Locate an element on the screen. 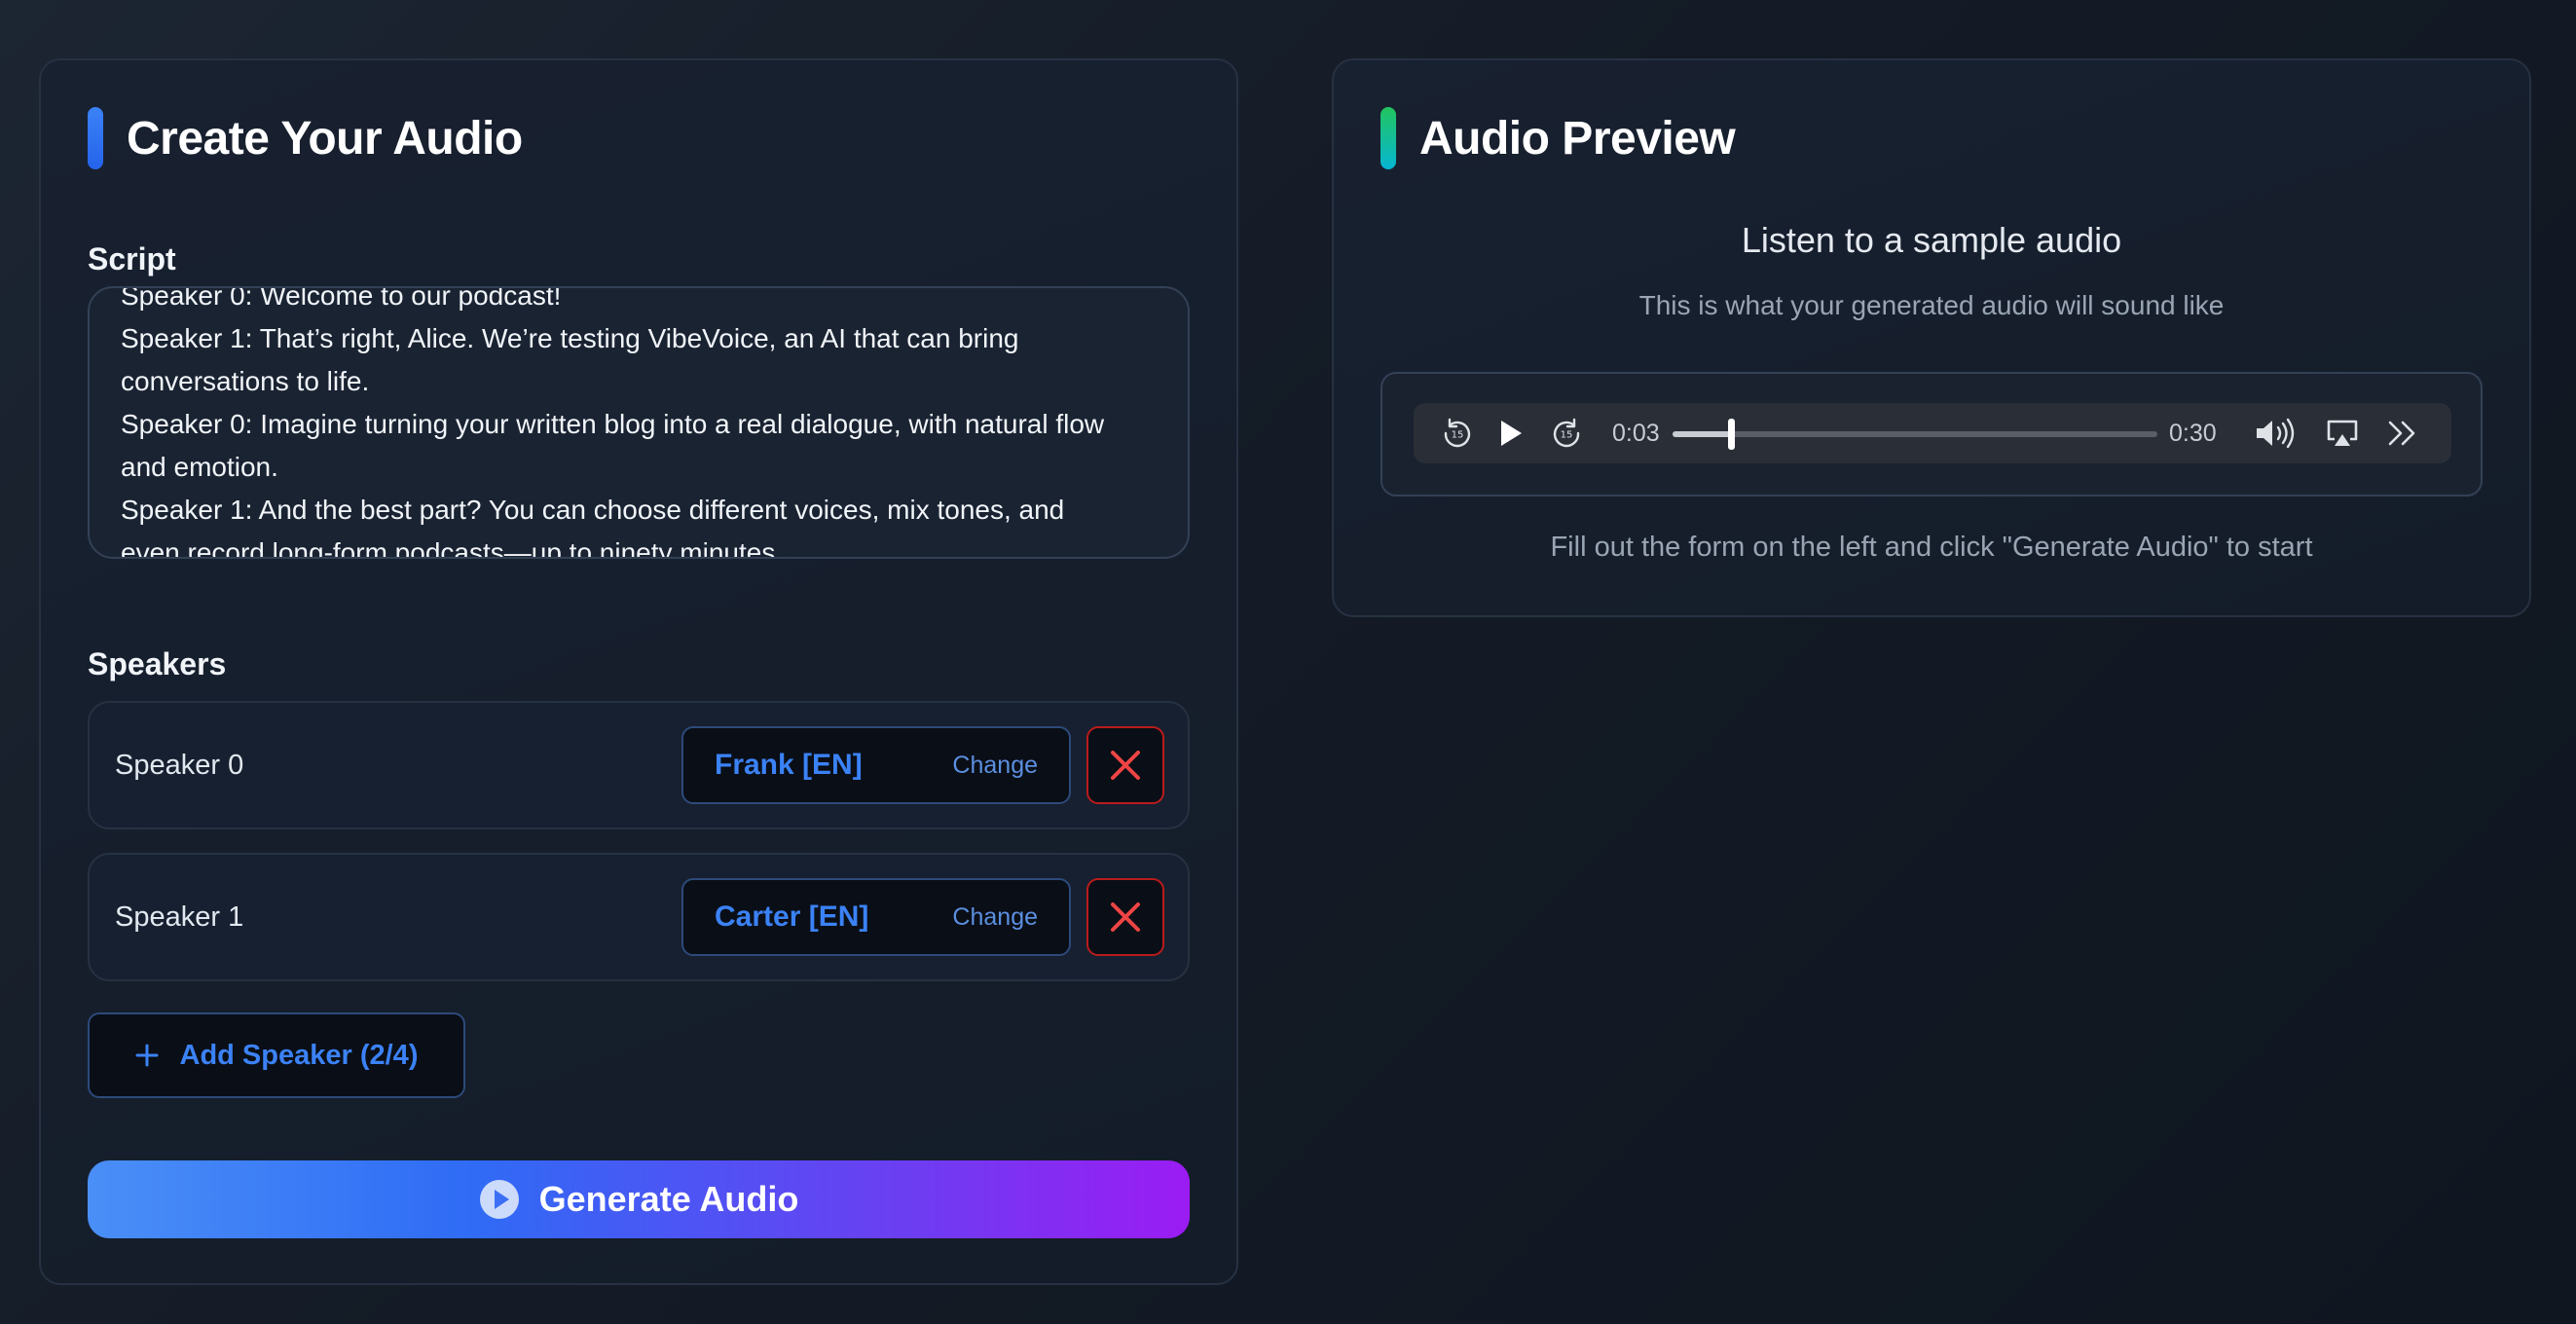  speaker-name: Speaker 0 is located at coordinates (179, 766).